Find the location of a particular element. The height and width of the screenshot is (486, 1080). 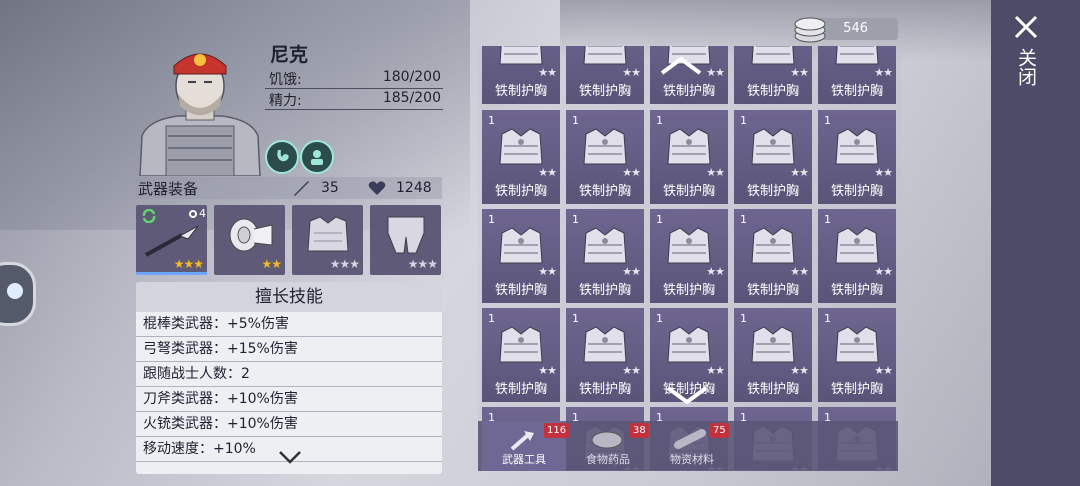

equipment-header: 武器装备 35 1248 is located at coordinates (289, 188).